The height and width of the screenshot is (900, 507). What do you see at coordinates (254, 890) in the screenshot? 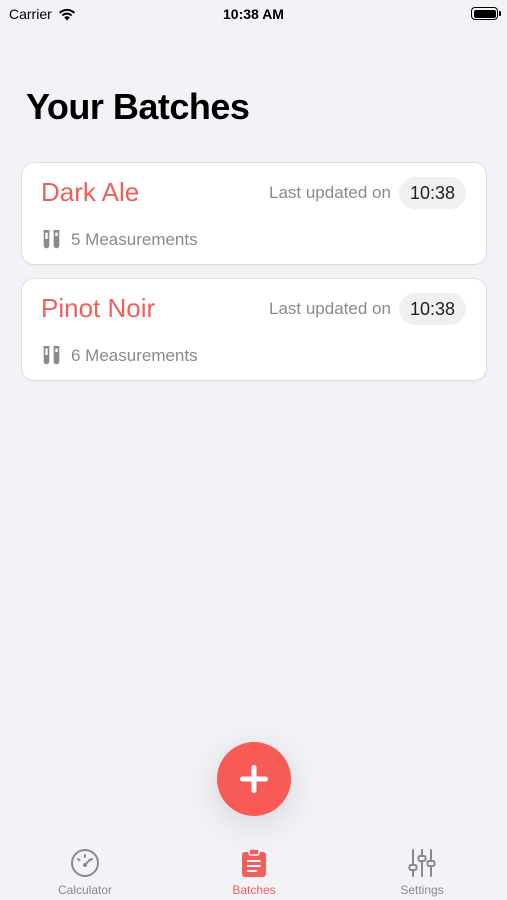
I see `tab-label: Batches` at bounding box center [254, 890].